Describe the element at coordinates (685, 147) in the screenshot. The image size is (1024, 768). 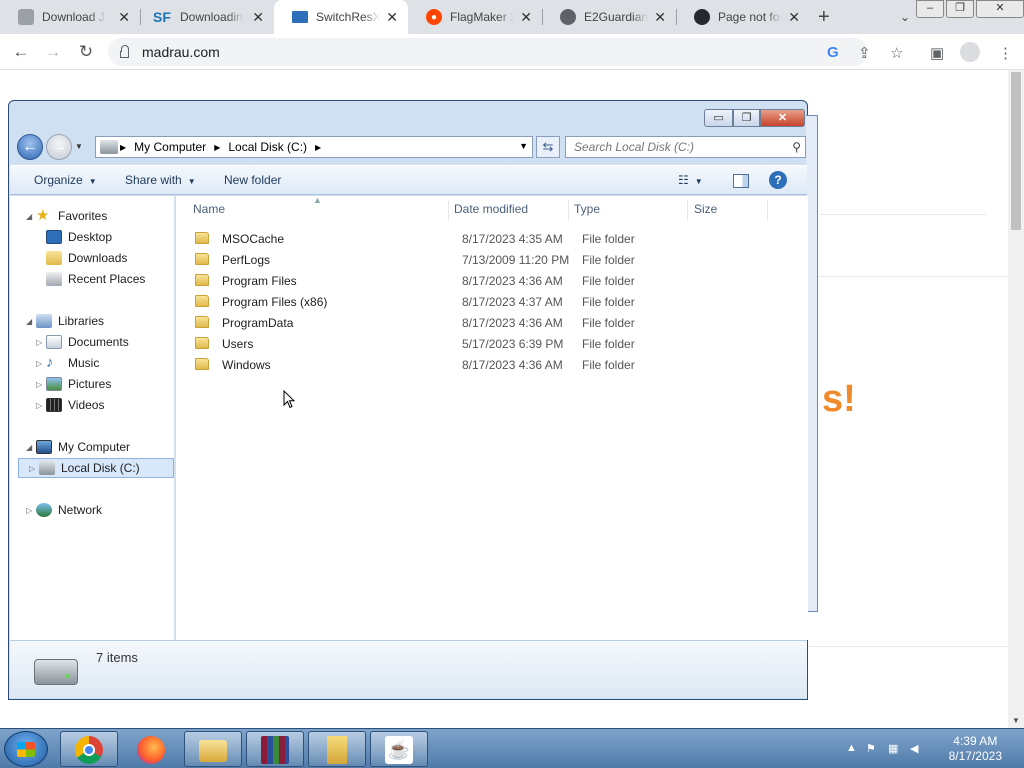
I see `search-input: Search Local Disk (C:) ⚲` at that location.